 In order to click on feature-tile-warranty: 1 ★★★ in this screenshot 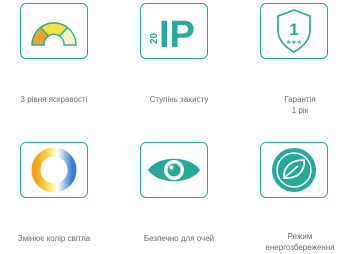, I will do `click(294, 31)`.